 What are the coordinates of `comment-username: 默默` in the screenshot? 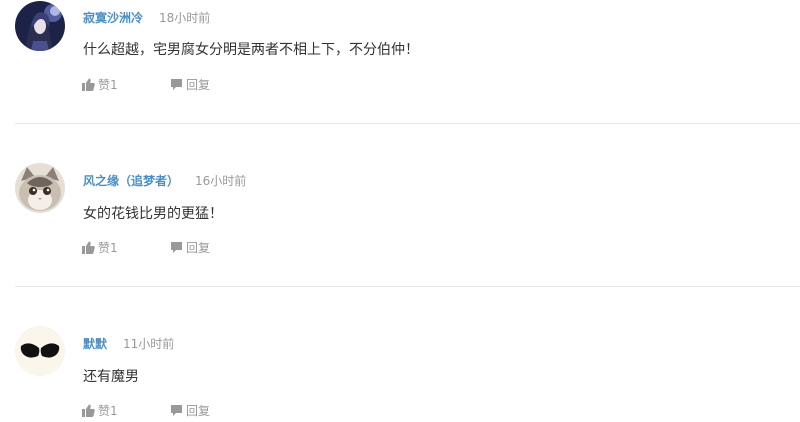 It's located at (95, 343).